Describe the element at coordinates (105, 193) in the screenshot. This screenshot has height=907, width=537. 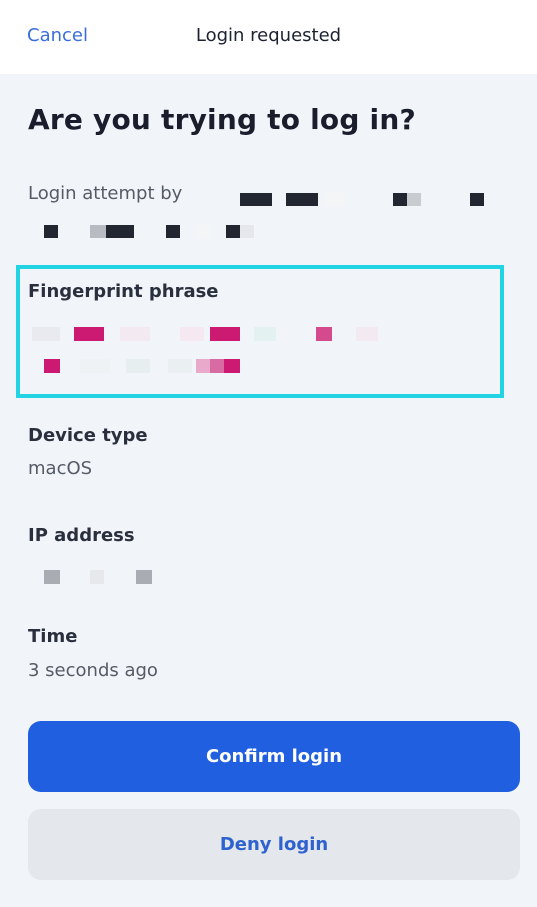
I see `login-attempt-label: Login attempt by` at that location.